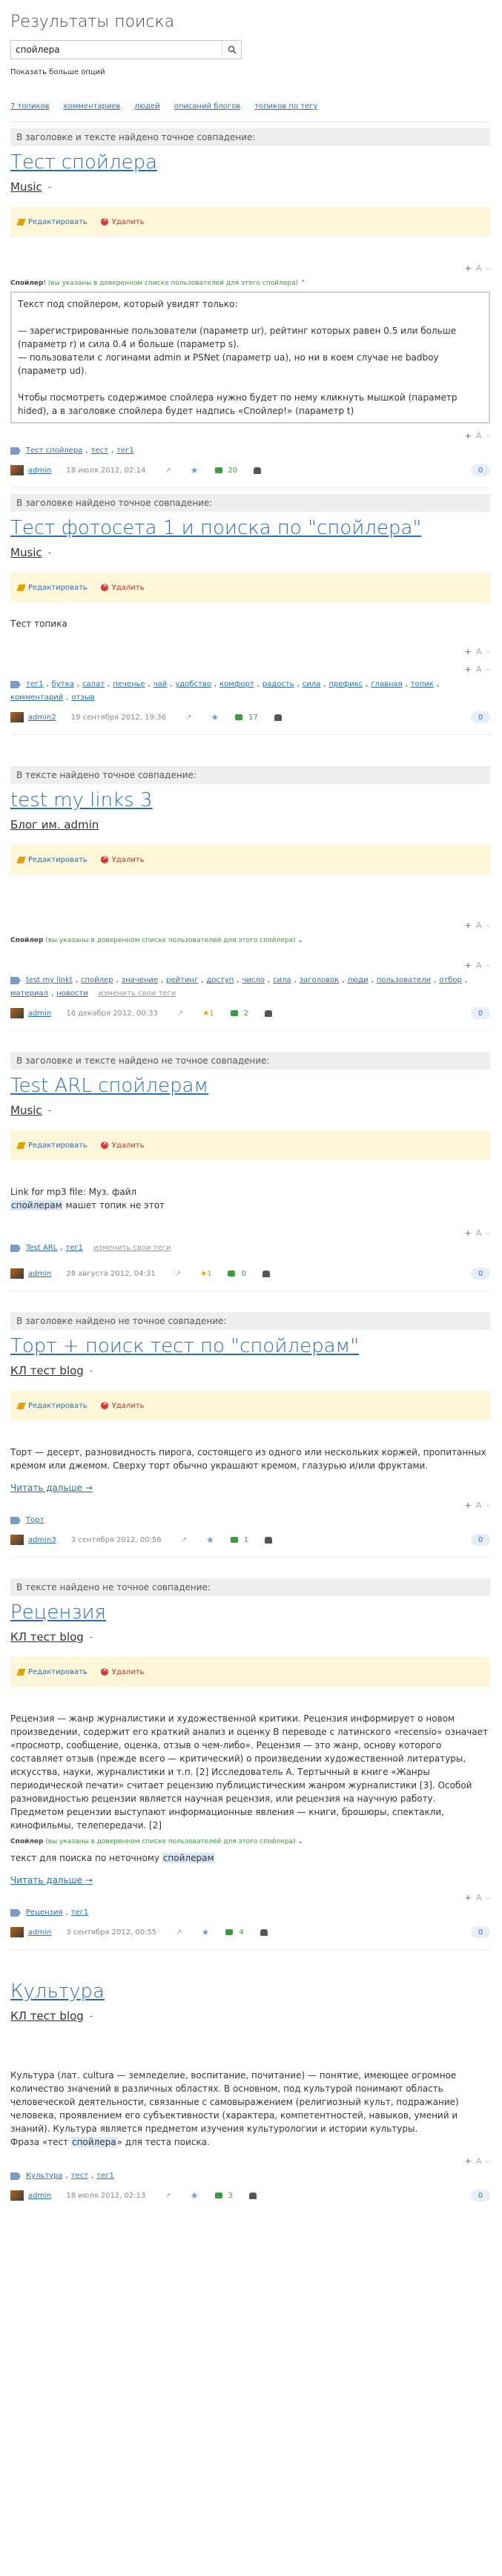  Describe the element at coordinates (278, 685) in the screenshot. I see `tag-link: радость` at that location.